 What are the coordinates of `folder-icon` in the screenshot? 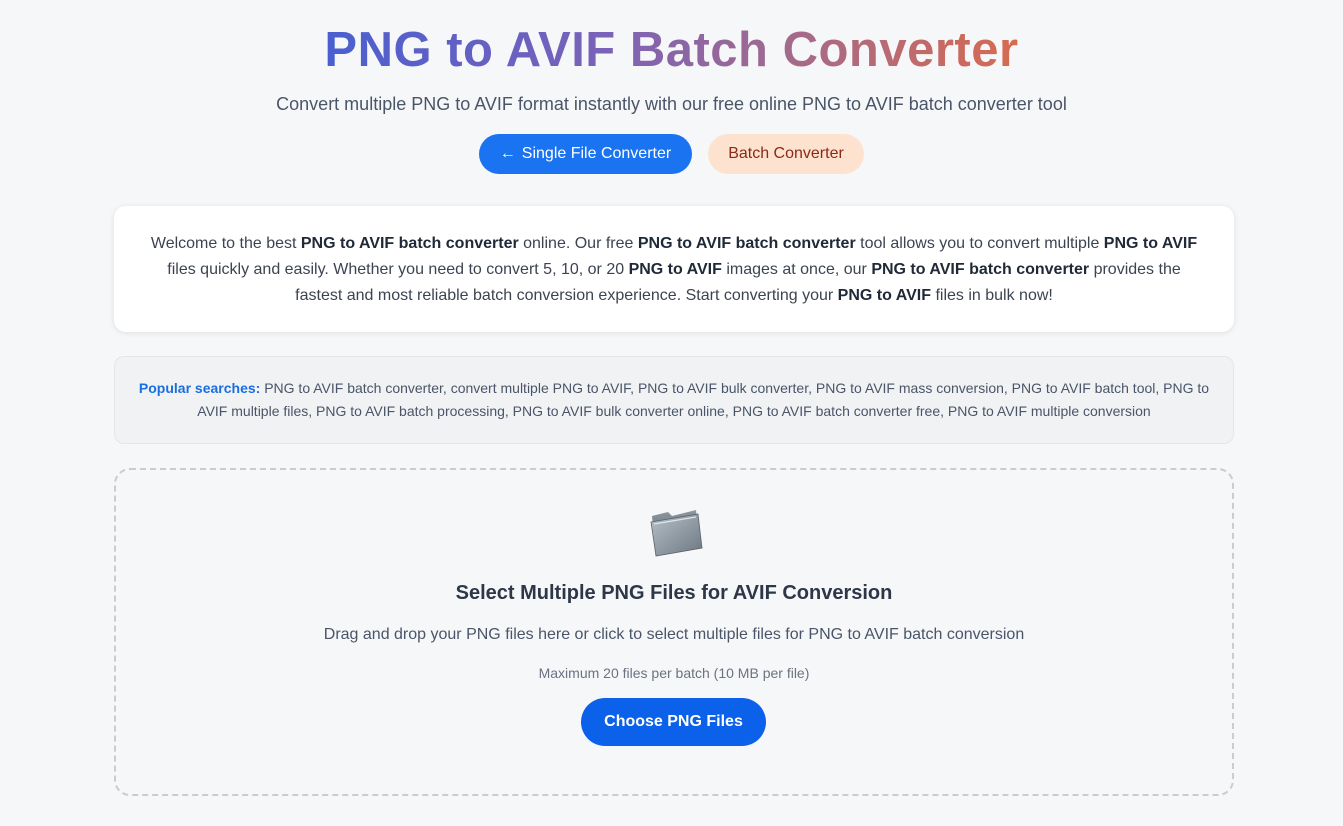 It's located at (676, 533).